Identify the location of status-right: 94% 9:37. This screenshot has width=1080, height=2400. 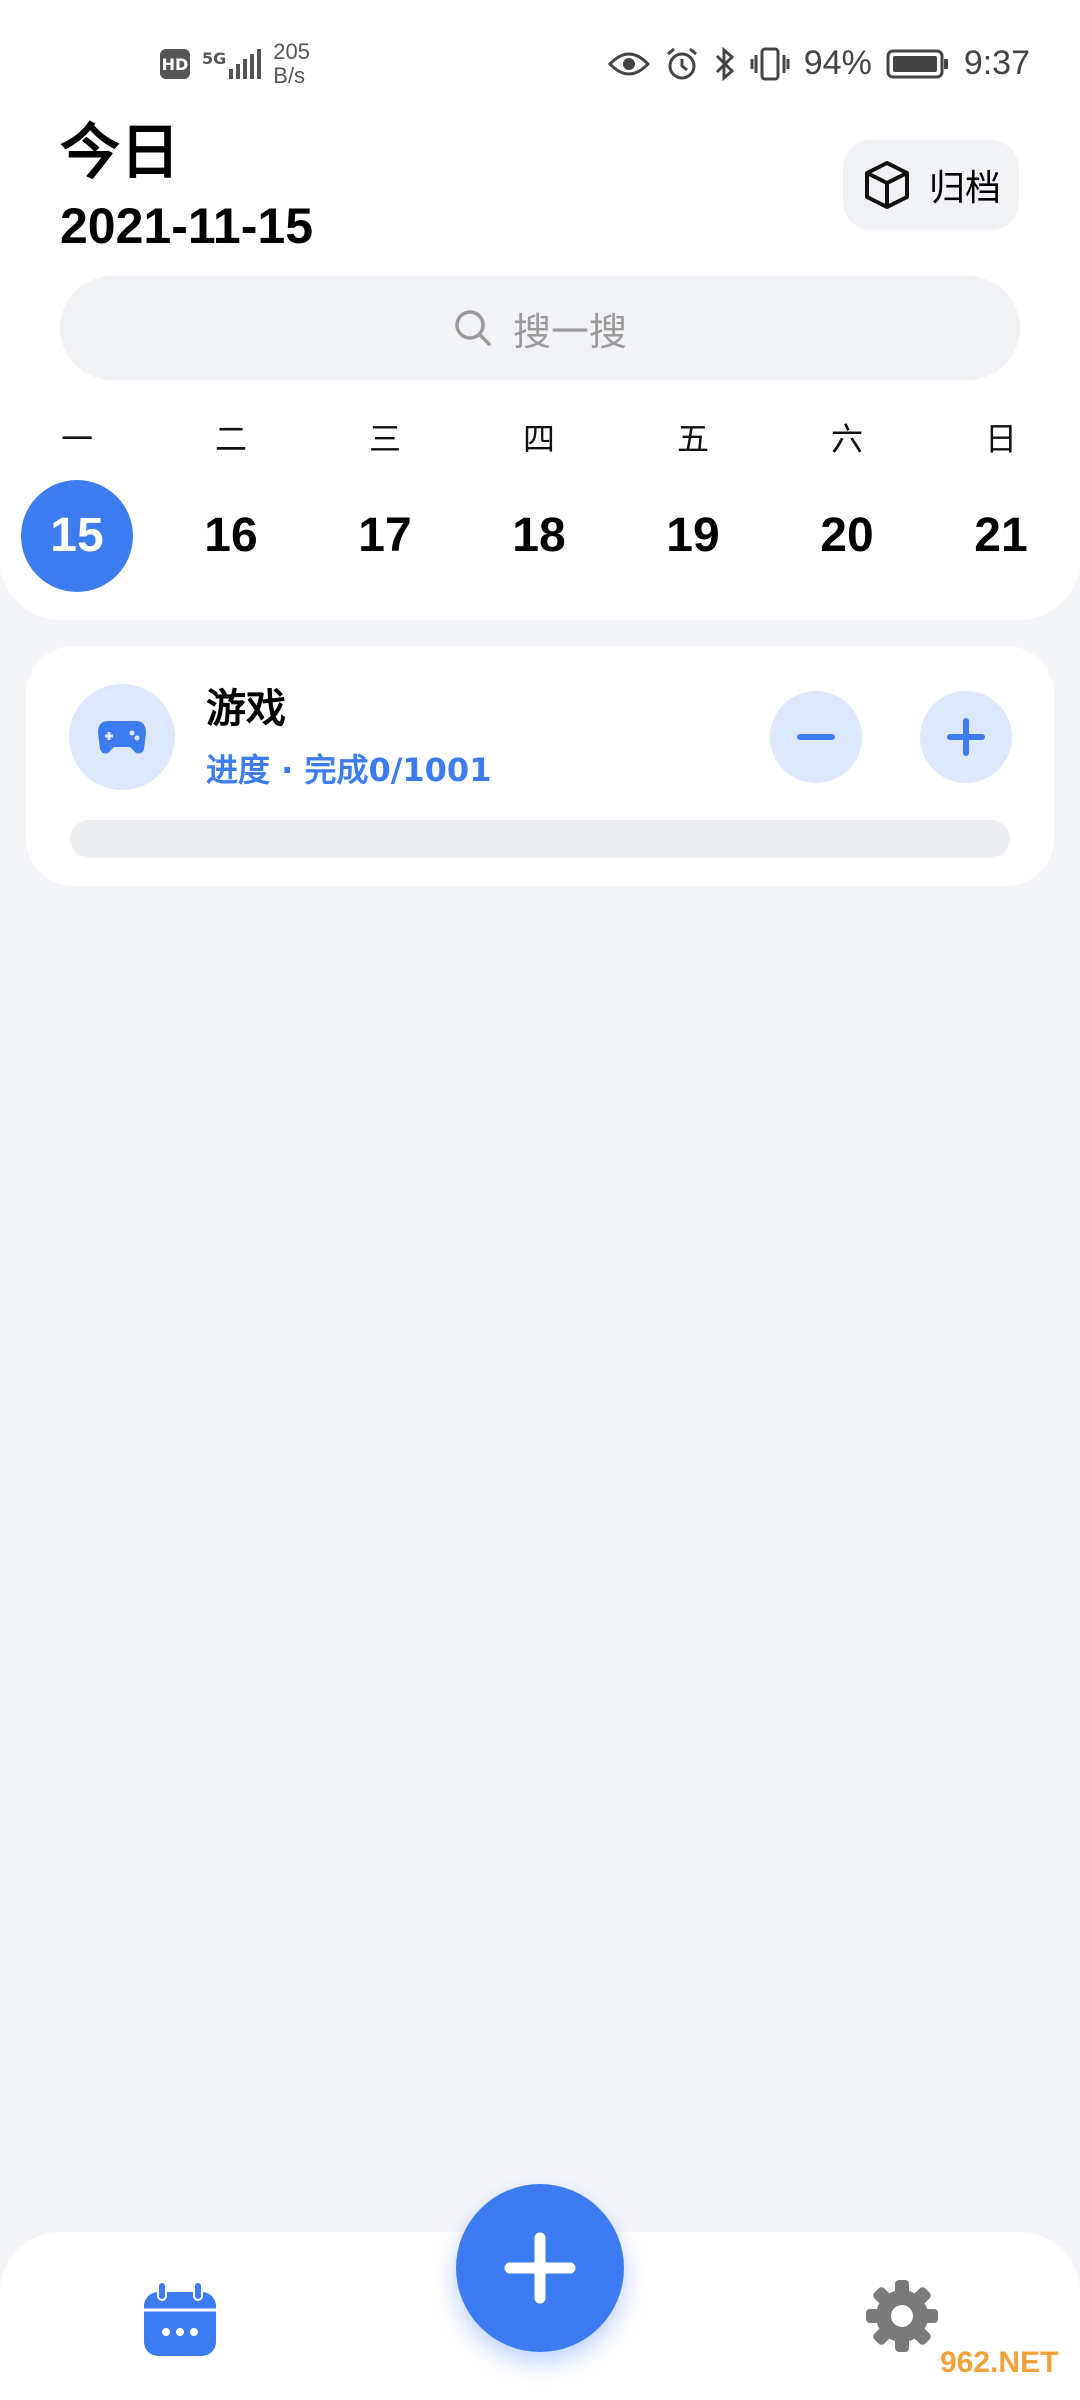
(818, 63).